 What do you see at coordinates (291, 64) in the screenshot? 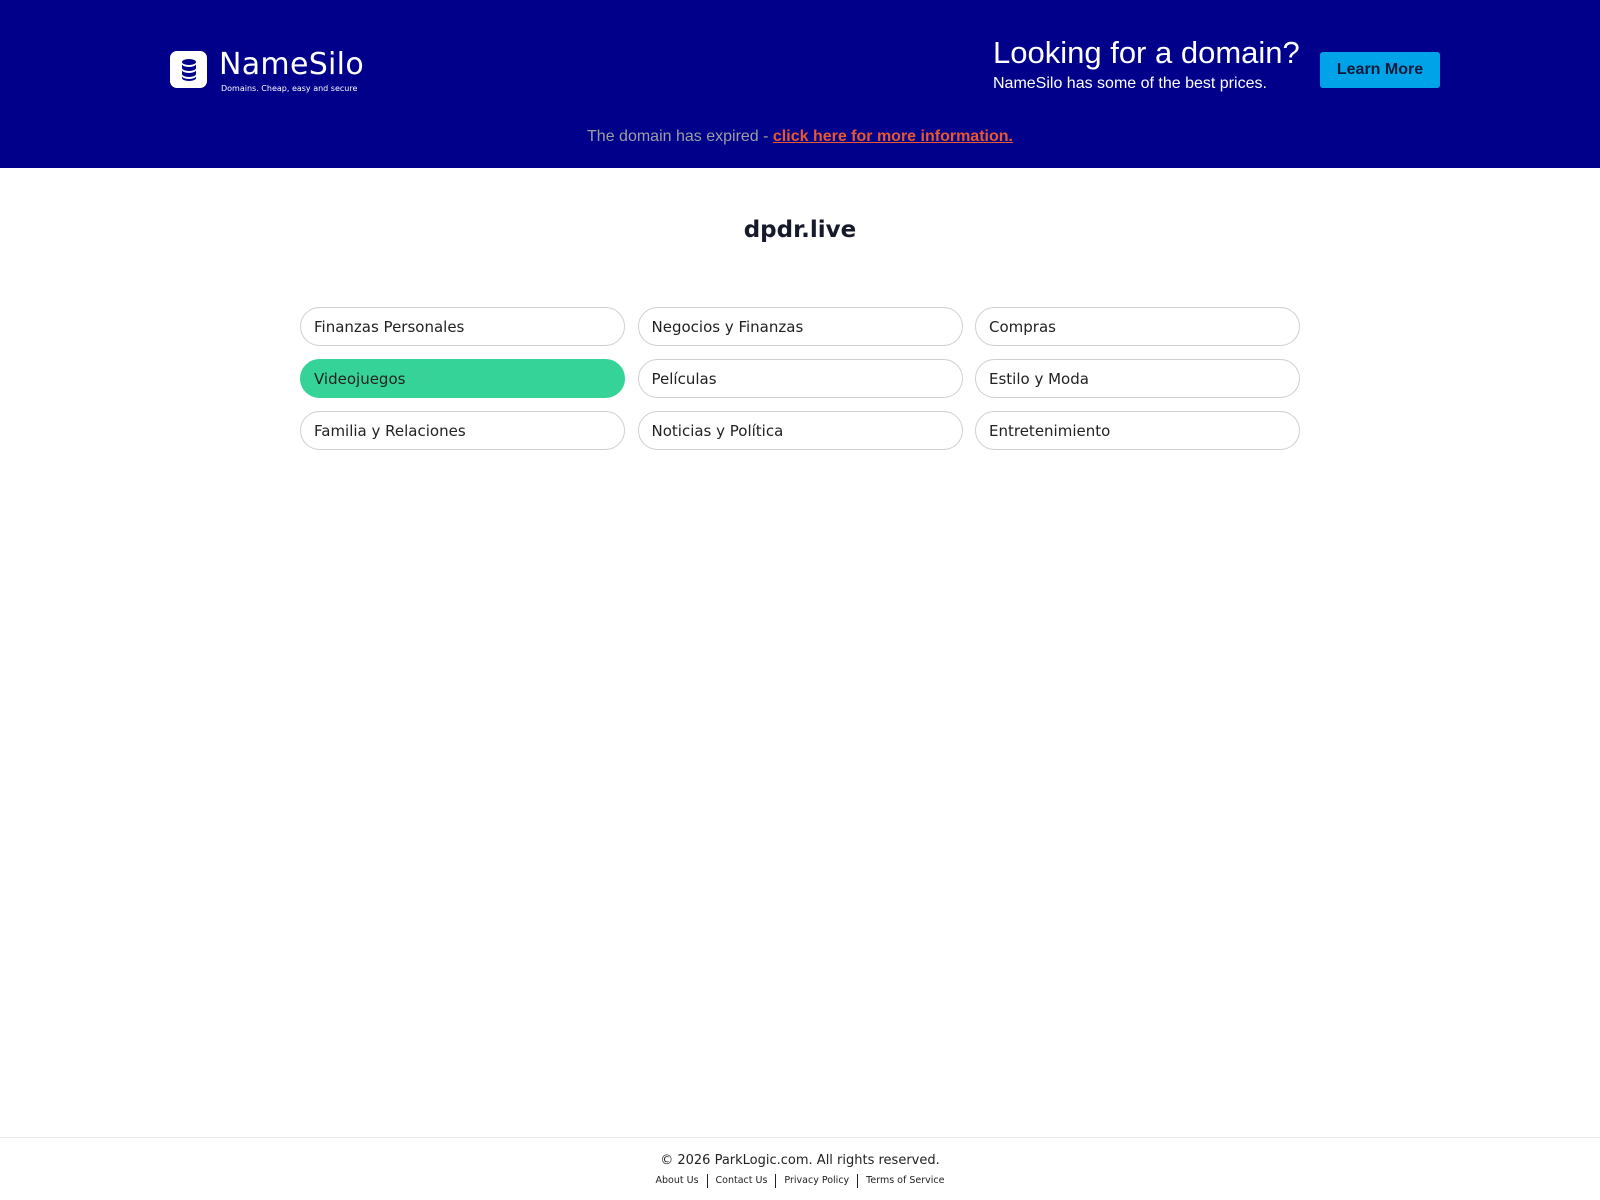
I see `logo-name: NameSilo` at bounding box center [291, 64].